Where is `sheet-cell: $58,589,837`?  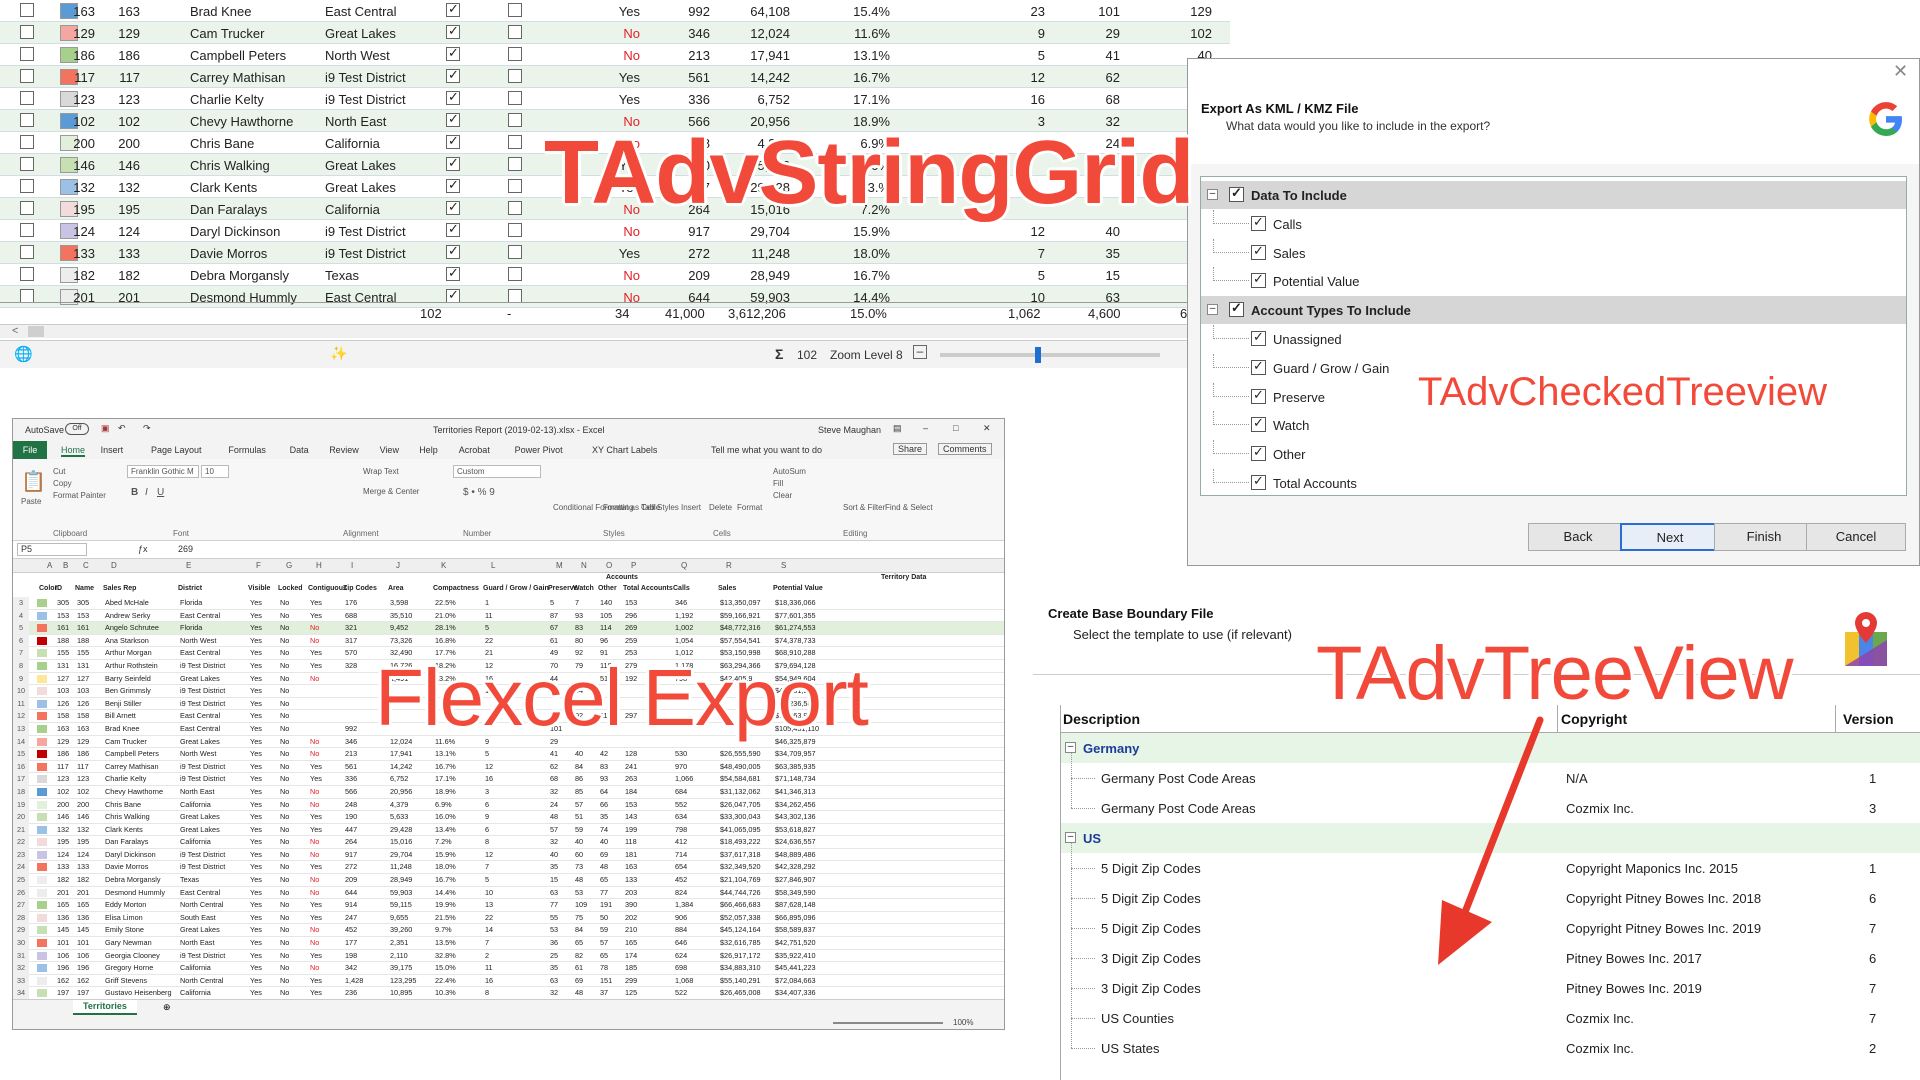 sheet-cell: $58,589,837 is located at coordinates (795, 929).